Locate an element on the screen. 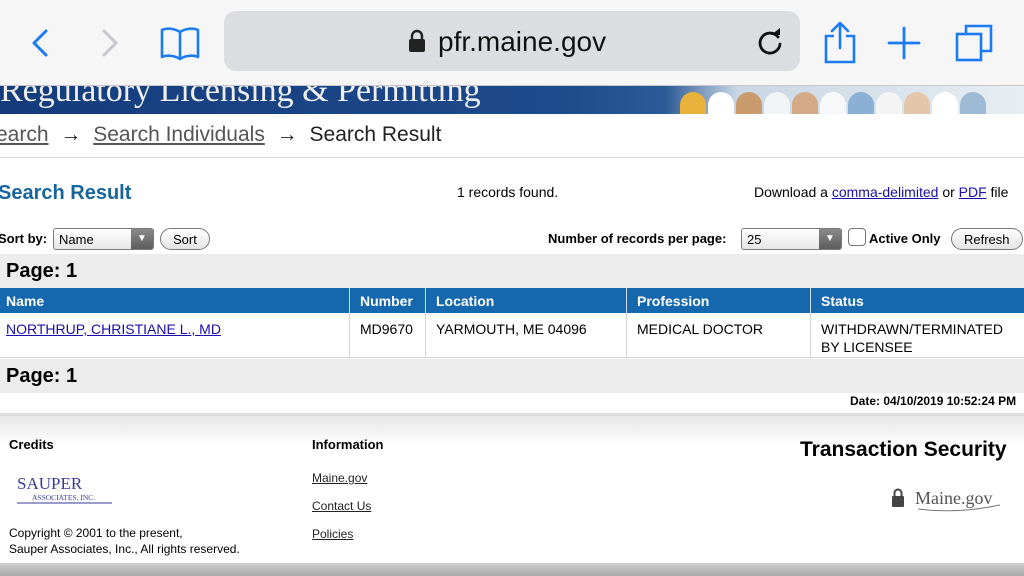  sauper-logo: SAUPER ASSOCIATES, INC. is located at coordinates (64, 489).